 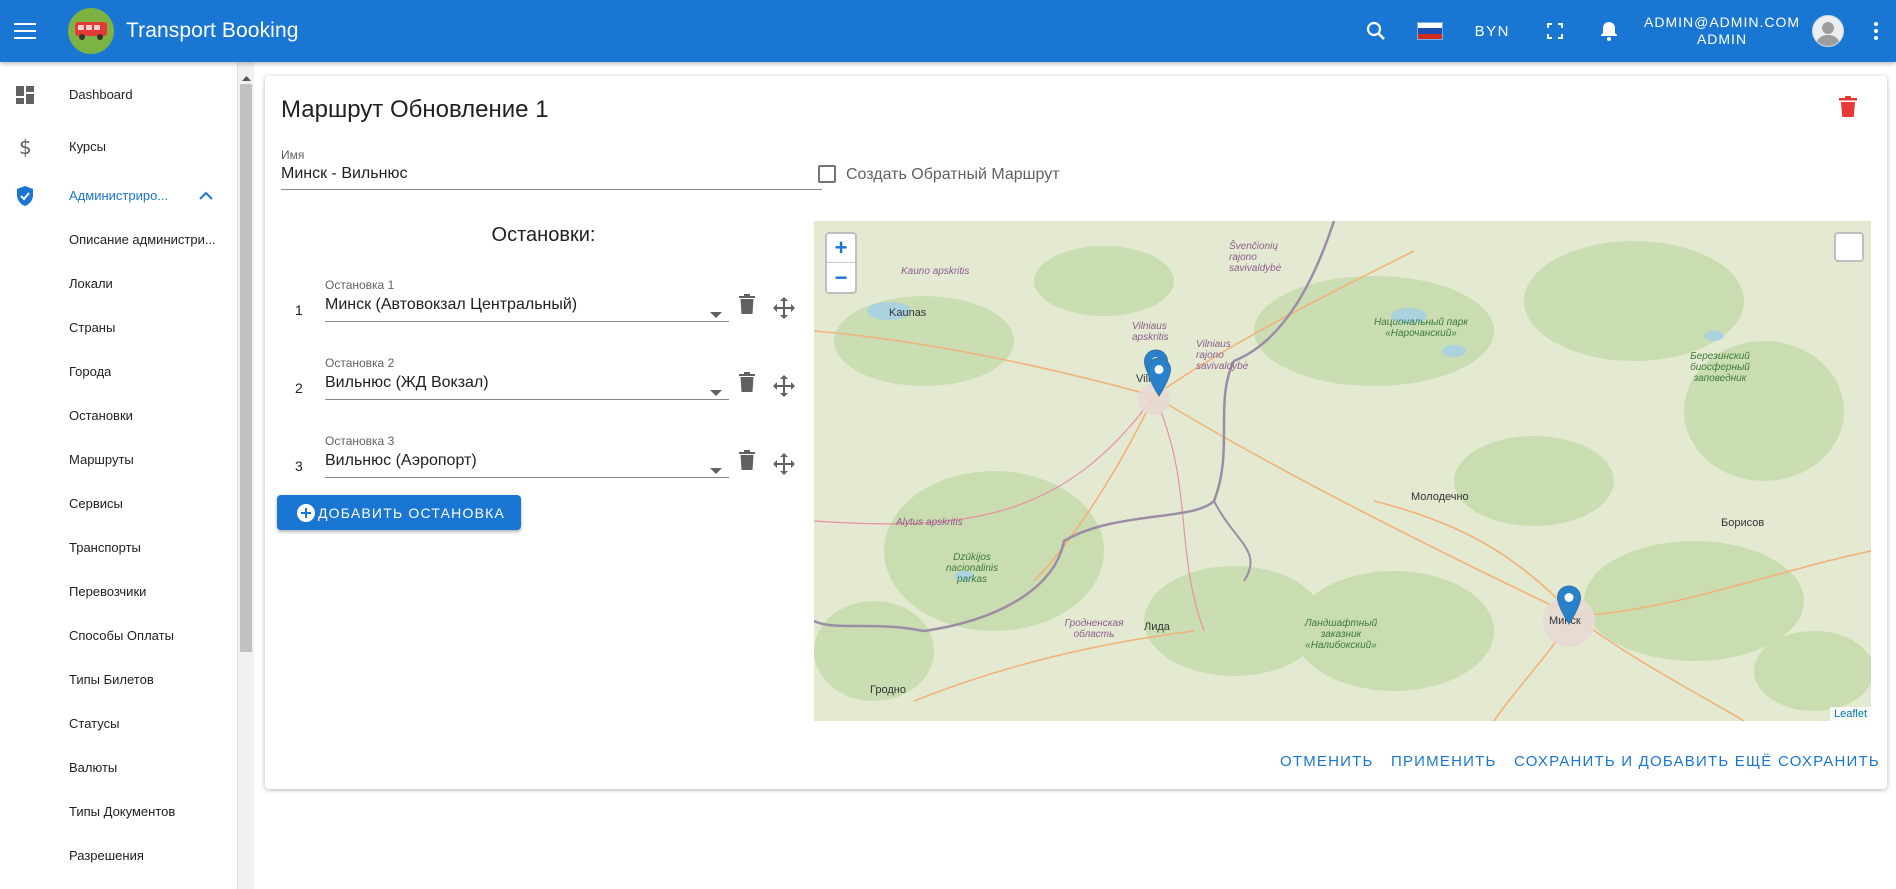 I want to click on map-label-dzukija: Dzūkijos nacionalinis parkas, so click(x=972, y=568).